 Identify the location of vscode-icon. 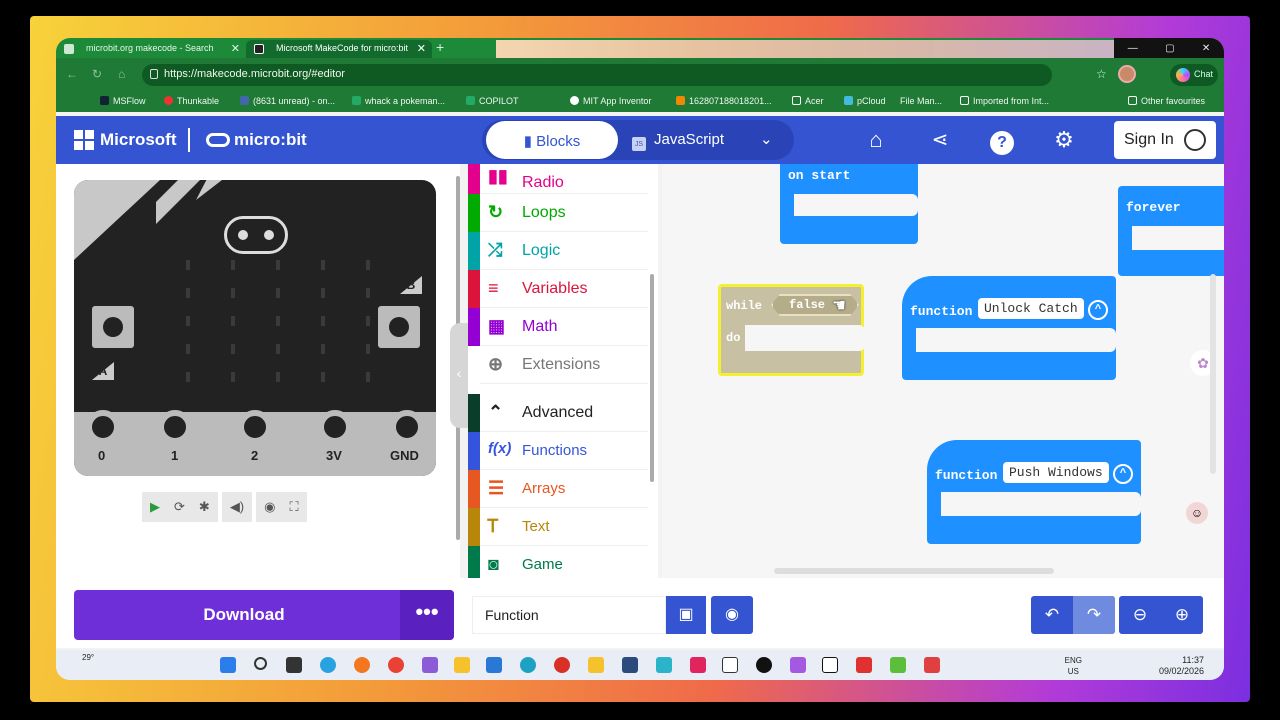
(494, 665).